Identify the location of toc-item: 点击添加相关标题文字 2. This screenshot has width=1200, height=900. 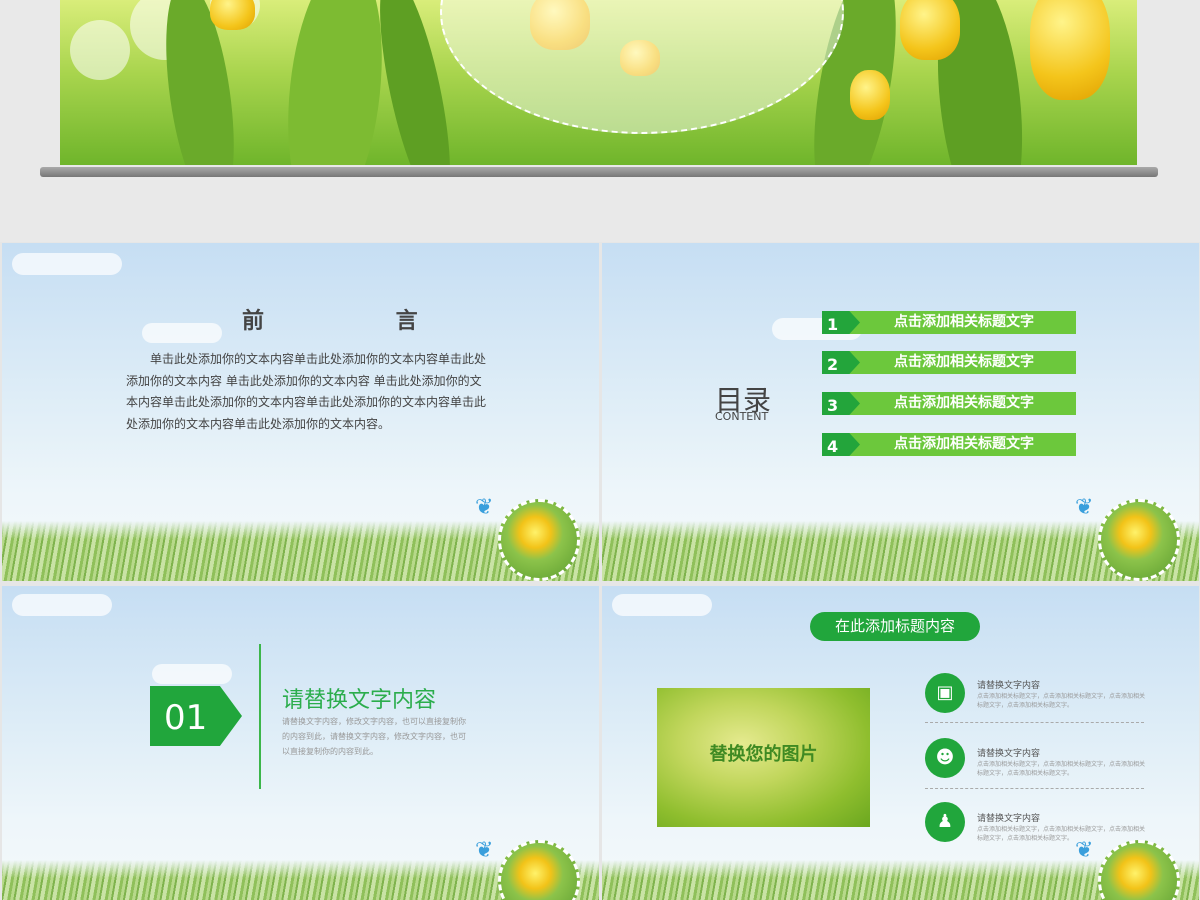
(949, 362).